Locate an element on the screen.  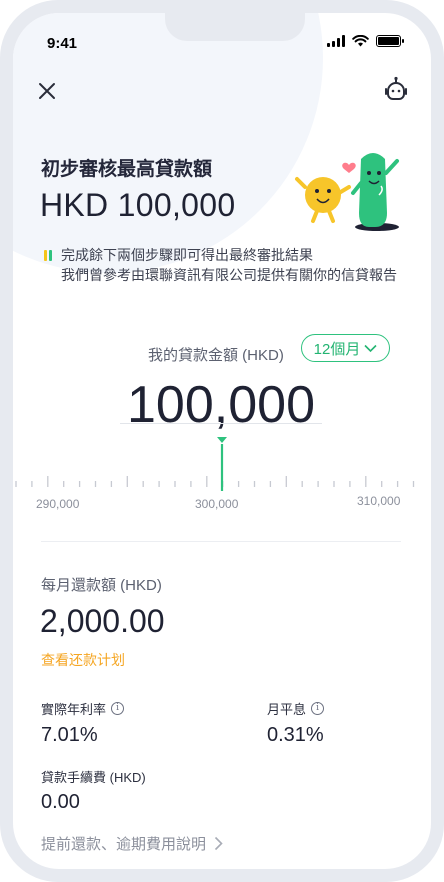
notice-line-2: 我們曾參考由環聯資訊有限公司提供有關你的信貸報告 is located at coordinates (229, 275).